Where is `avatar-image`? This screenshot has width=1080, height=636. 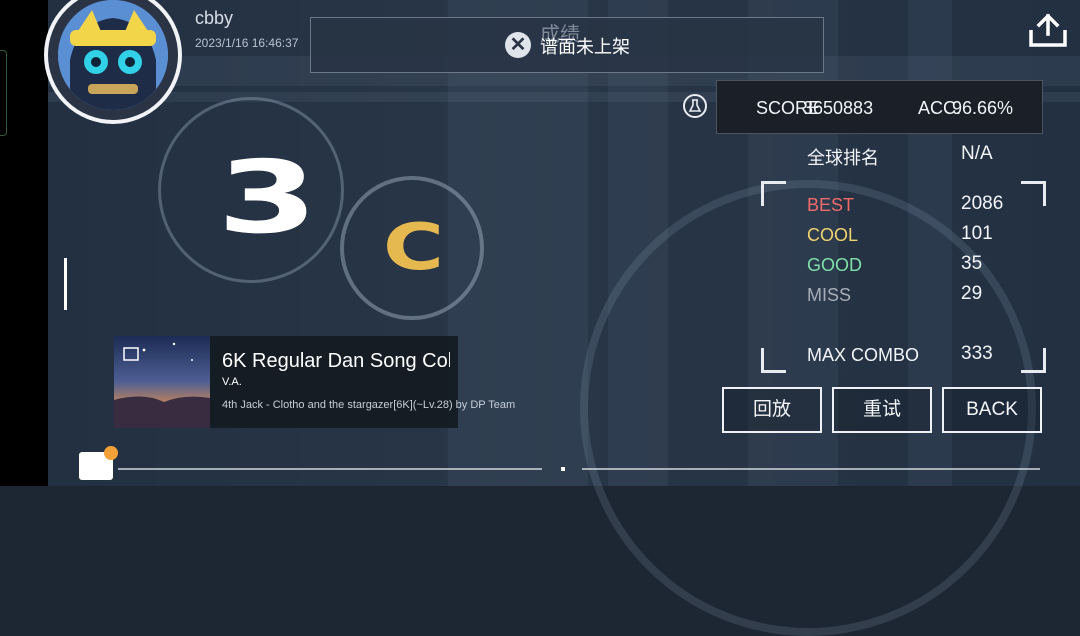
avatar-image is located at coordinates (113, 55).